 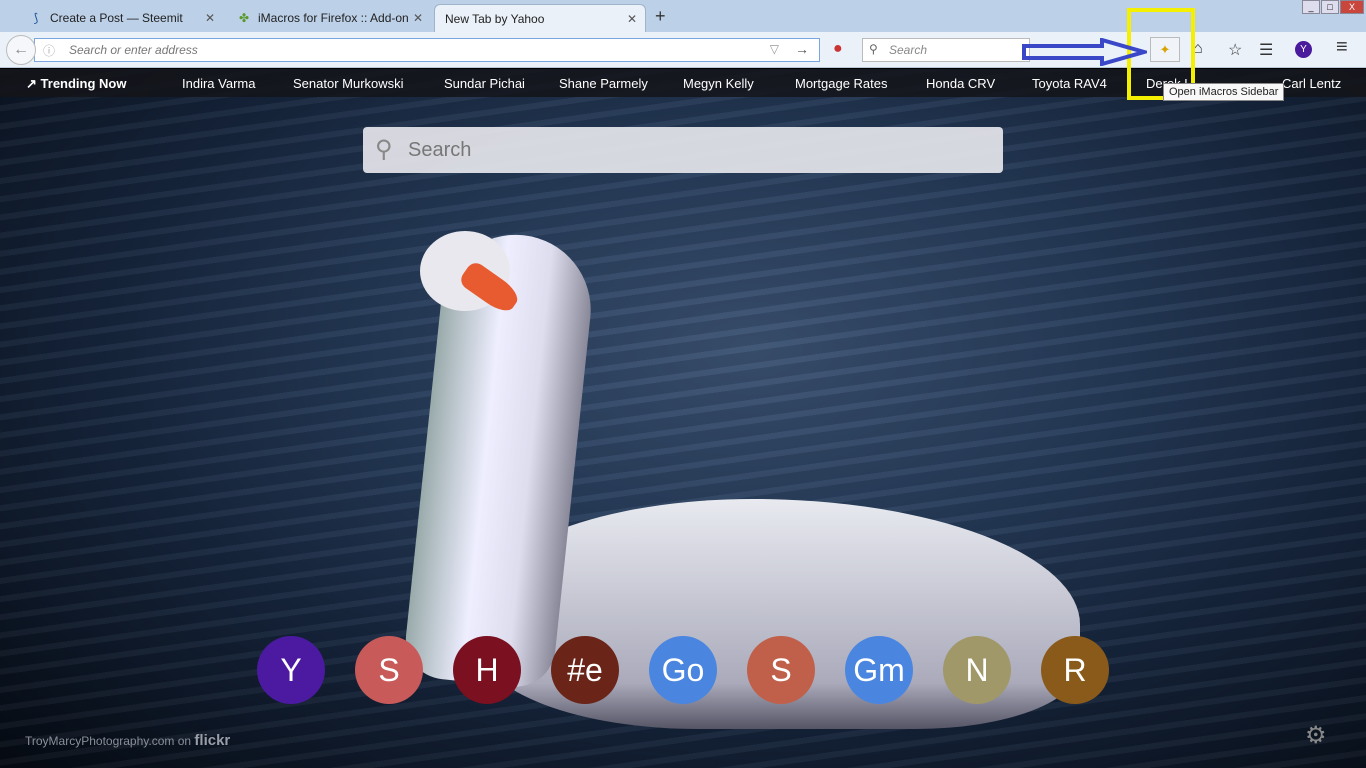 I want to click on trending-item: Sundar Pichai, so click(x=484, y=83).